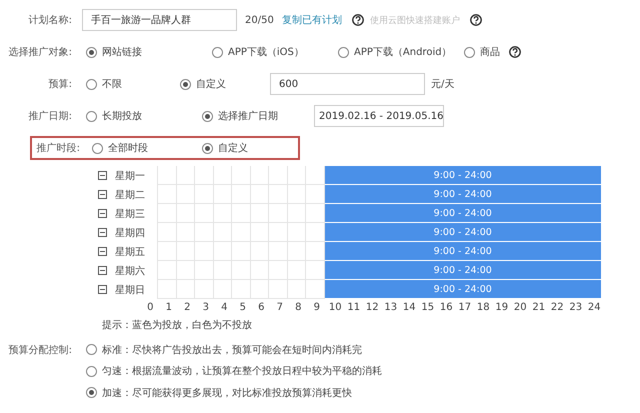 This screenshot has width=640, height=413. What do you see at coordinates (347, 84) in the screenshot?
I see `budget-field: 600` at bounding box center [347, 84].